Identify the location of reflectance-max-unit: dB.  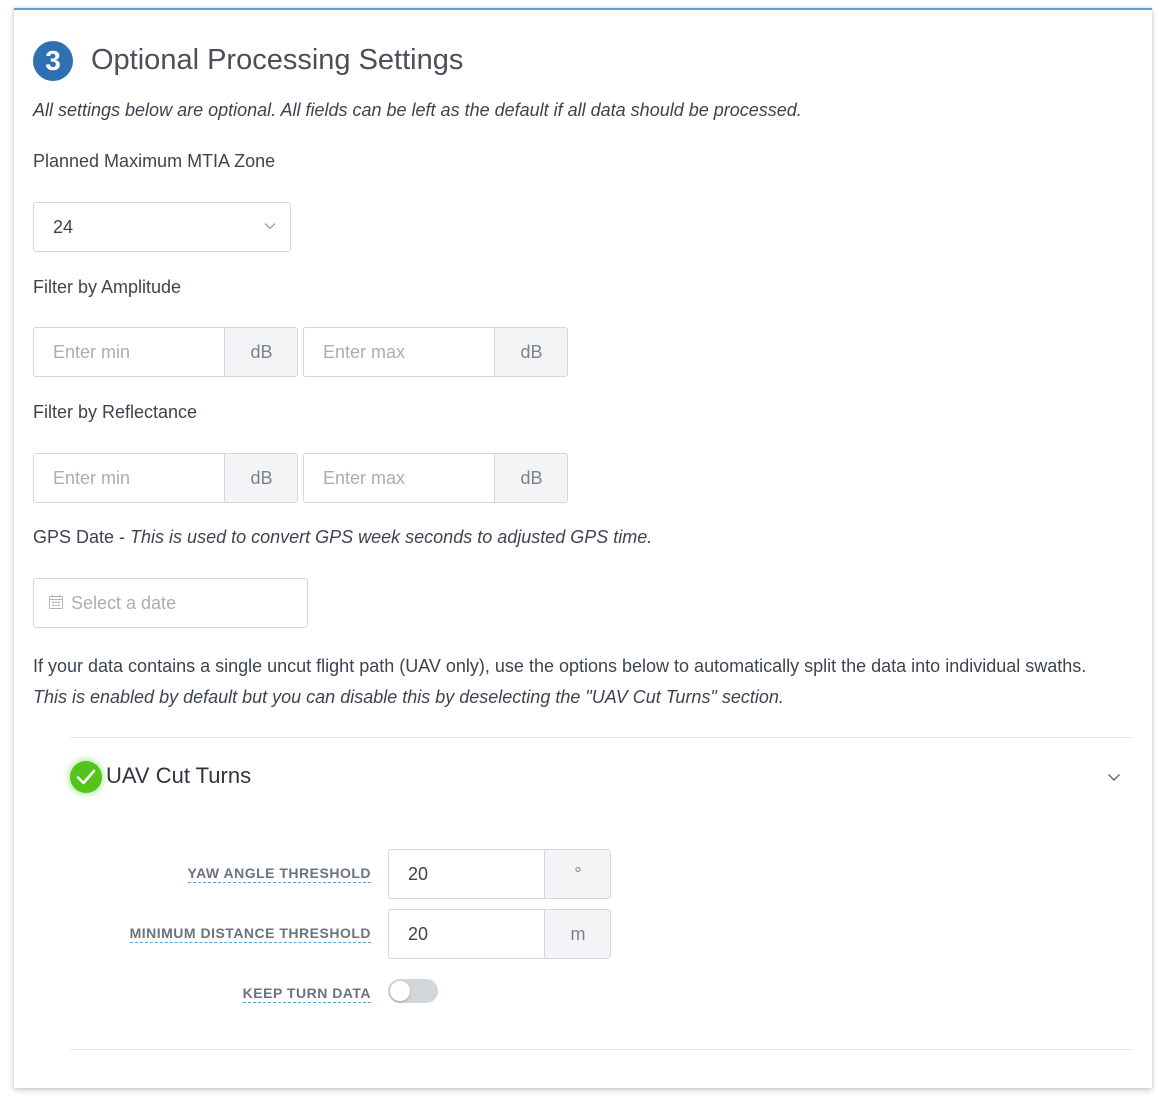
(530, 478).